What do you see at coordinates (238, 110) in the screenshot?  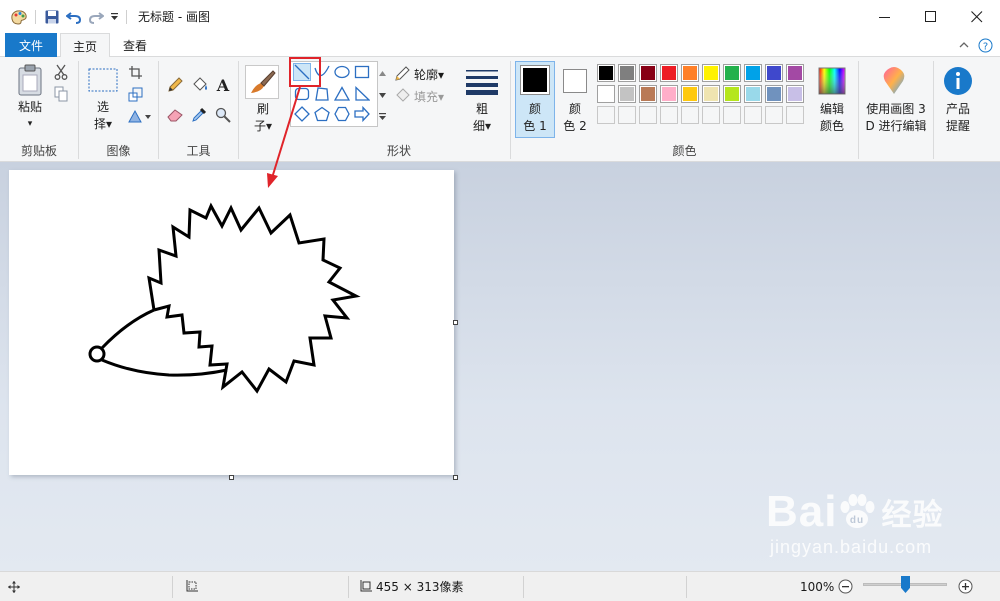 I see `group-separator` at bounding box center [238, 110].